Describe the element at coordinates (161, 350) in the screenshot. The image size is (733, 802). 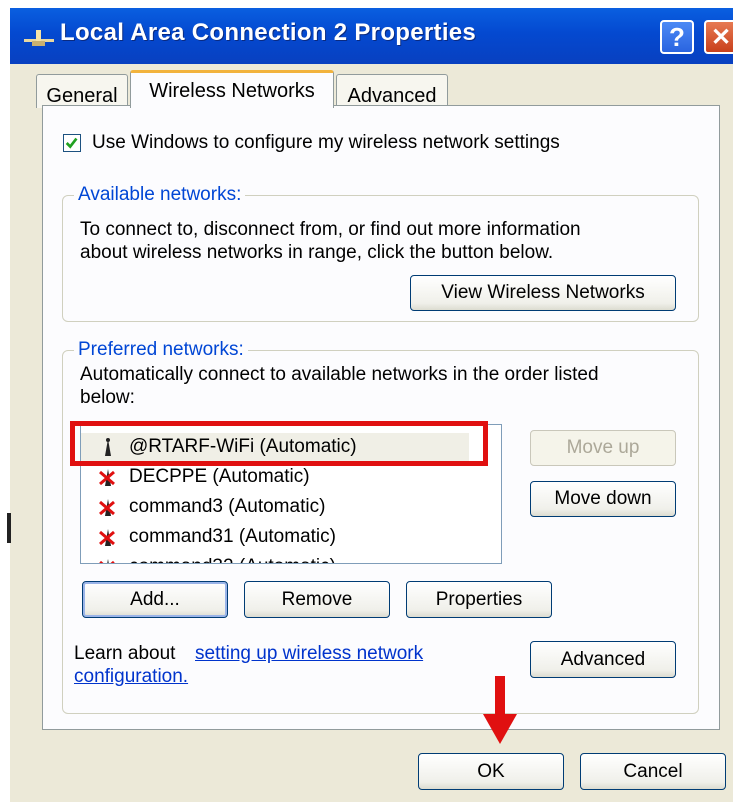
I see `preferred-networks-legend: Preferred networks:` at that location.